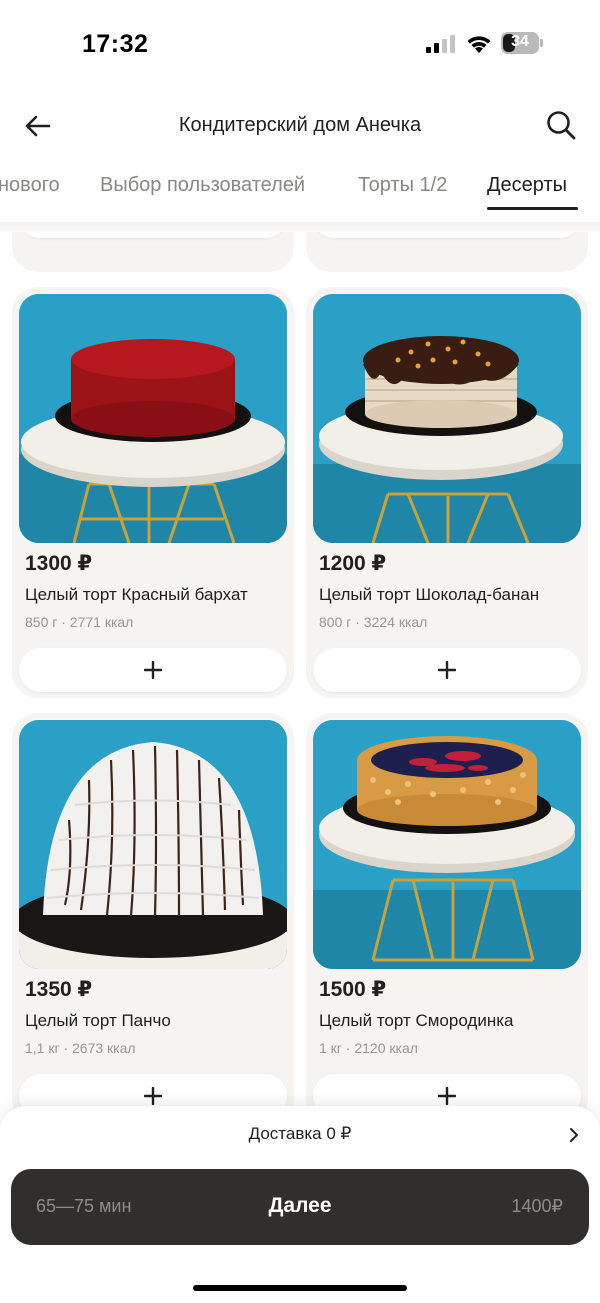  What do you see at coordinates (479, 44) in the screenshot?
I see `wifi-icon` at bounding box center [479, 44].